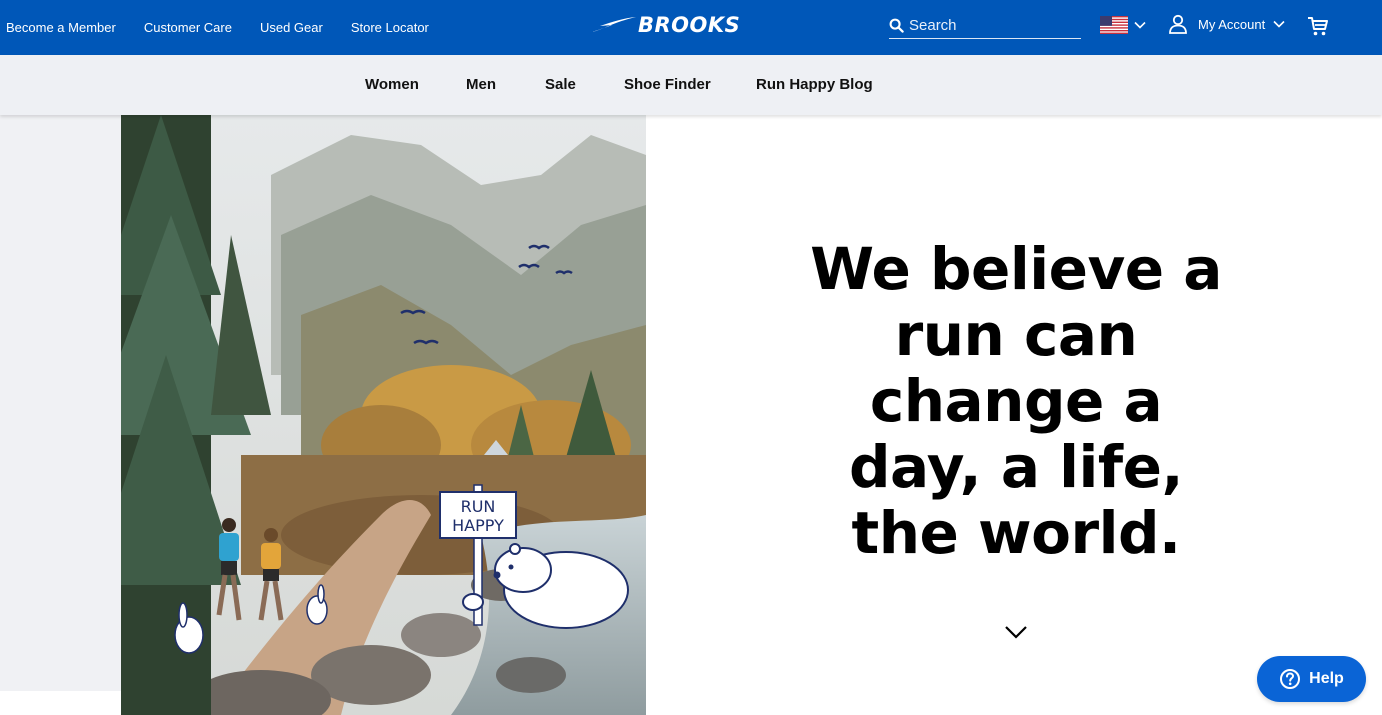 The width and height of the screenshot is (1382, 715). I want to click on brooks-swoosh-icon, so click(614, 24).